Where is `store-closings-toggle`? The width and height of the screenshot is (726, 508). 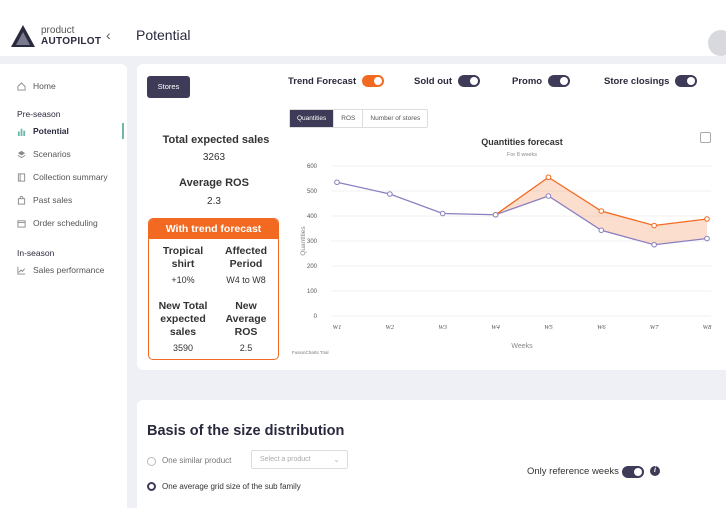
store-closings-toggle is located at coordinates (686, 81).